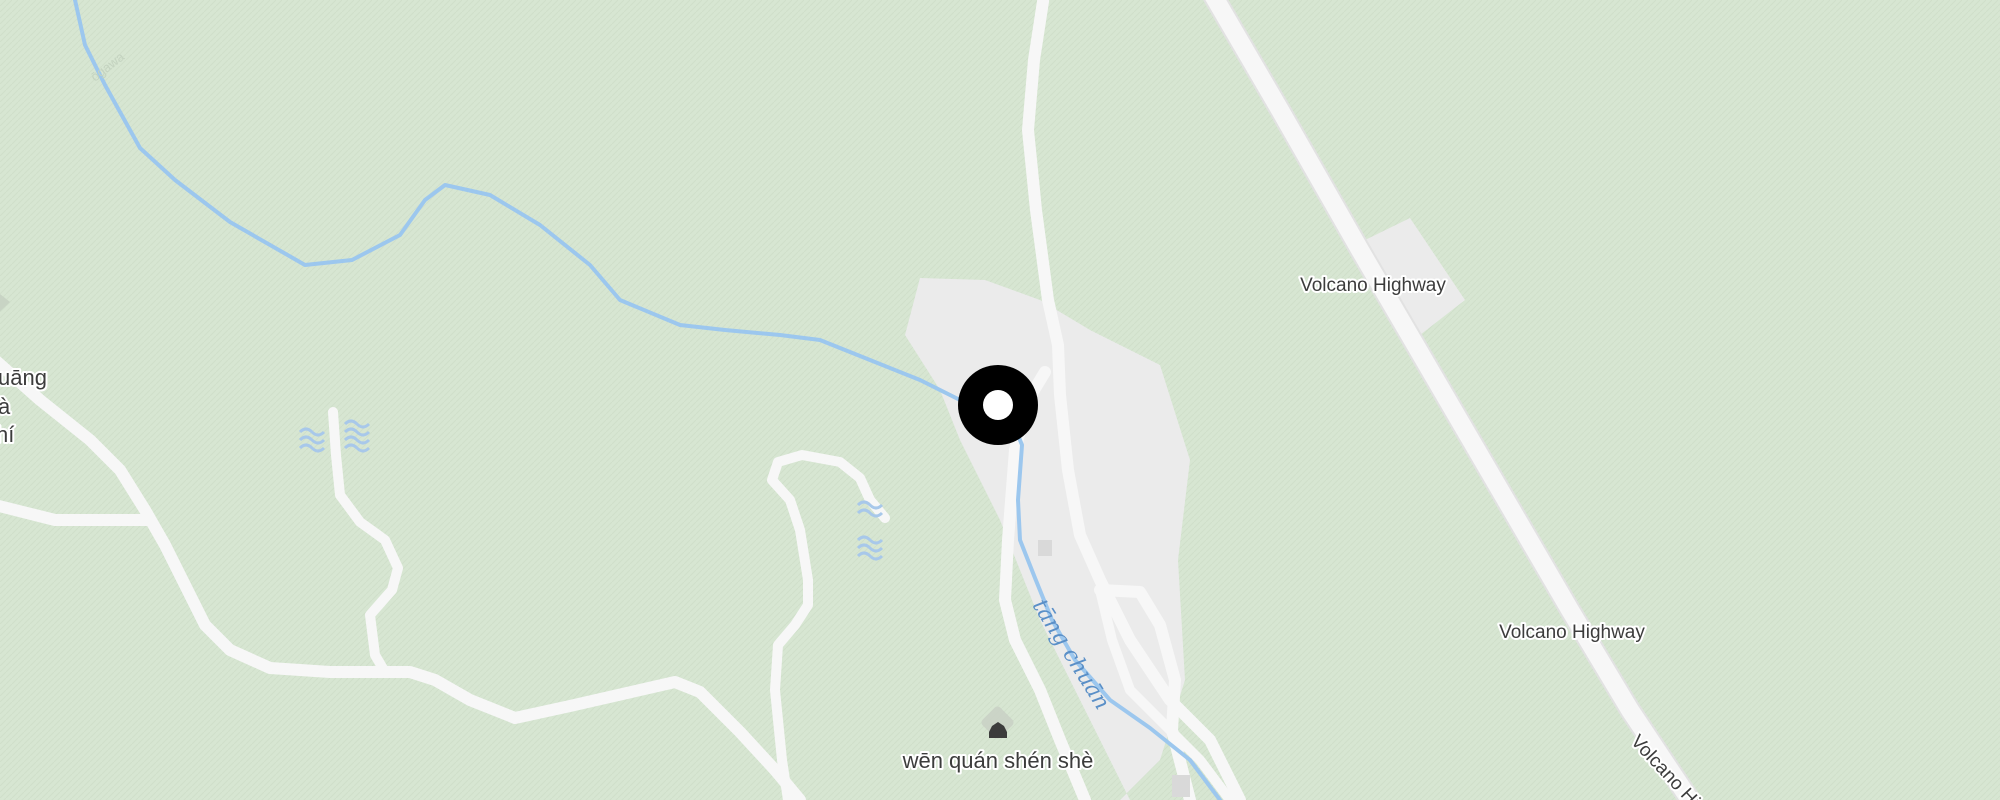  Describe the element at coordinates (6, 406) in the screenshot. I see `left-partial-label-2: à` at that location.